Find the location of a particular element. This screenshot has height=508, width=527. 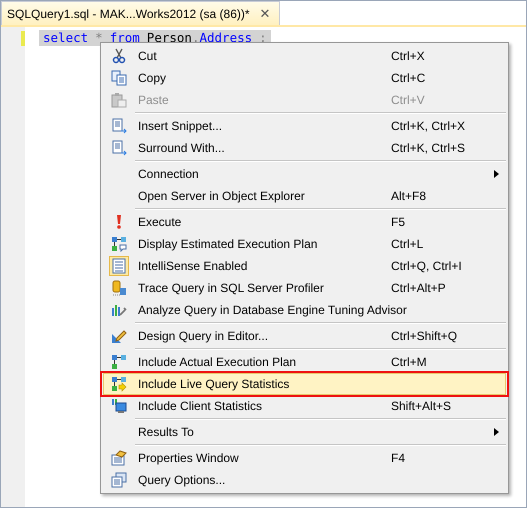

menu-item: Results To is located at coordinates (304, 432).